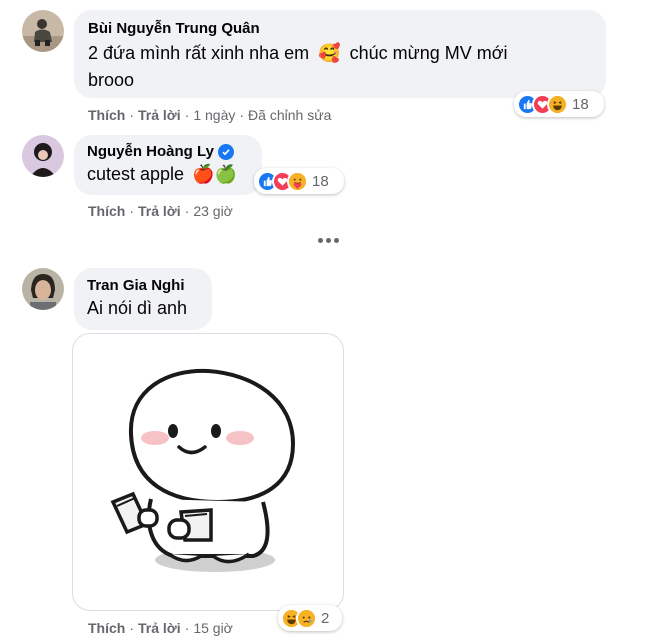 The width and height of the screenshot is (660, 641). I want to click on comment-text-part: 2 đứa mình rất xinh nha em, so click(199, 53).